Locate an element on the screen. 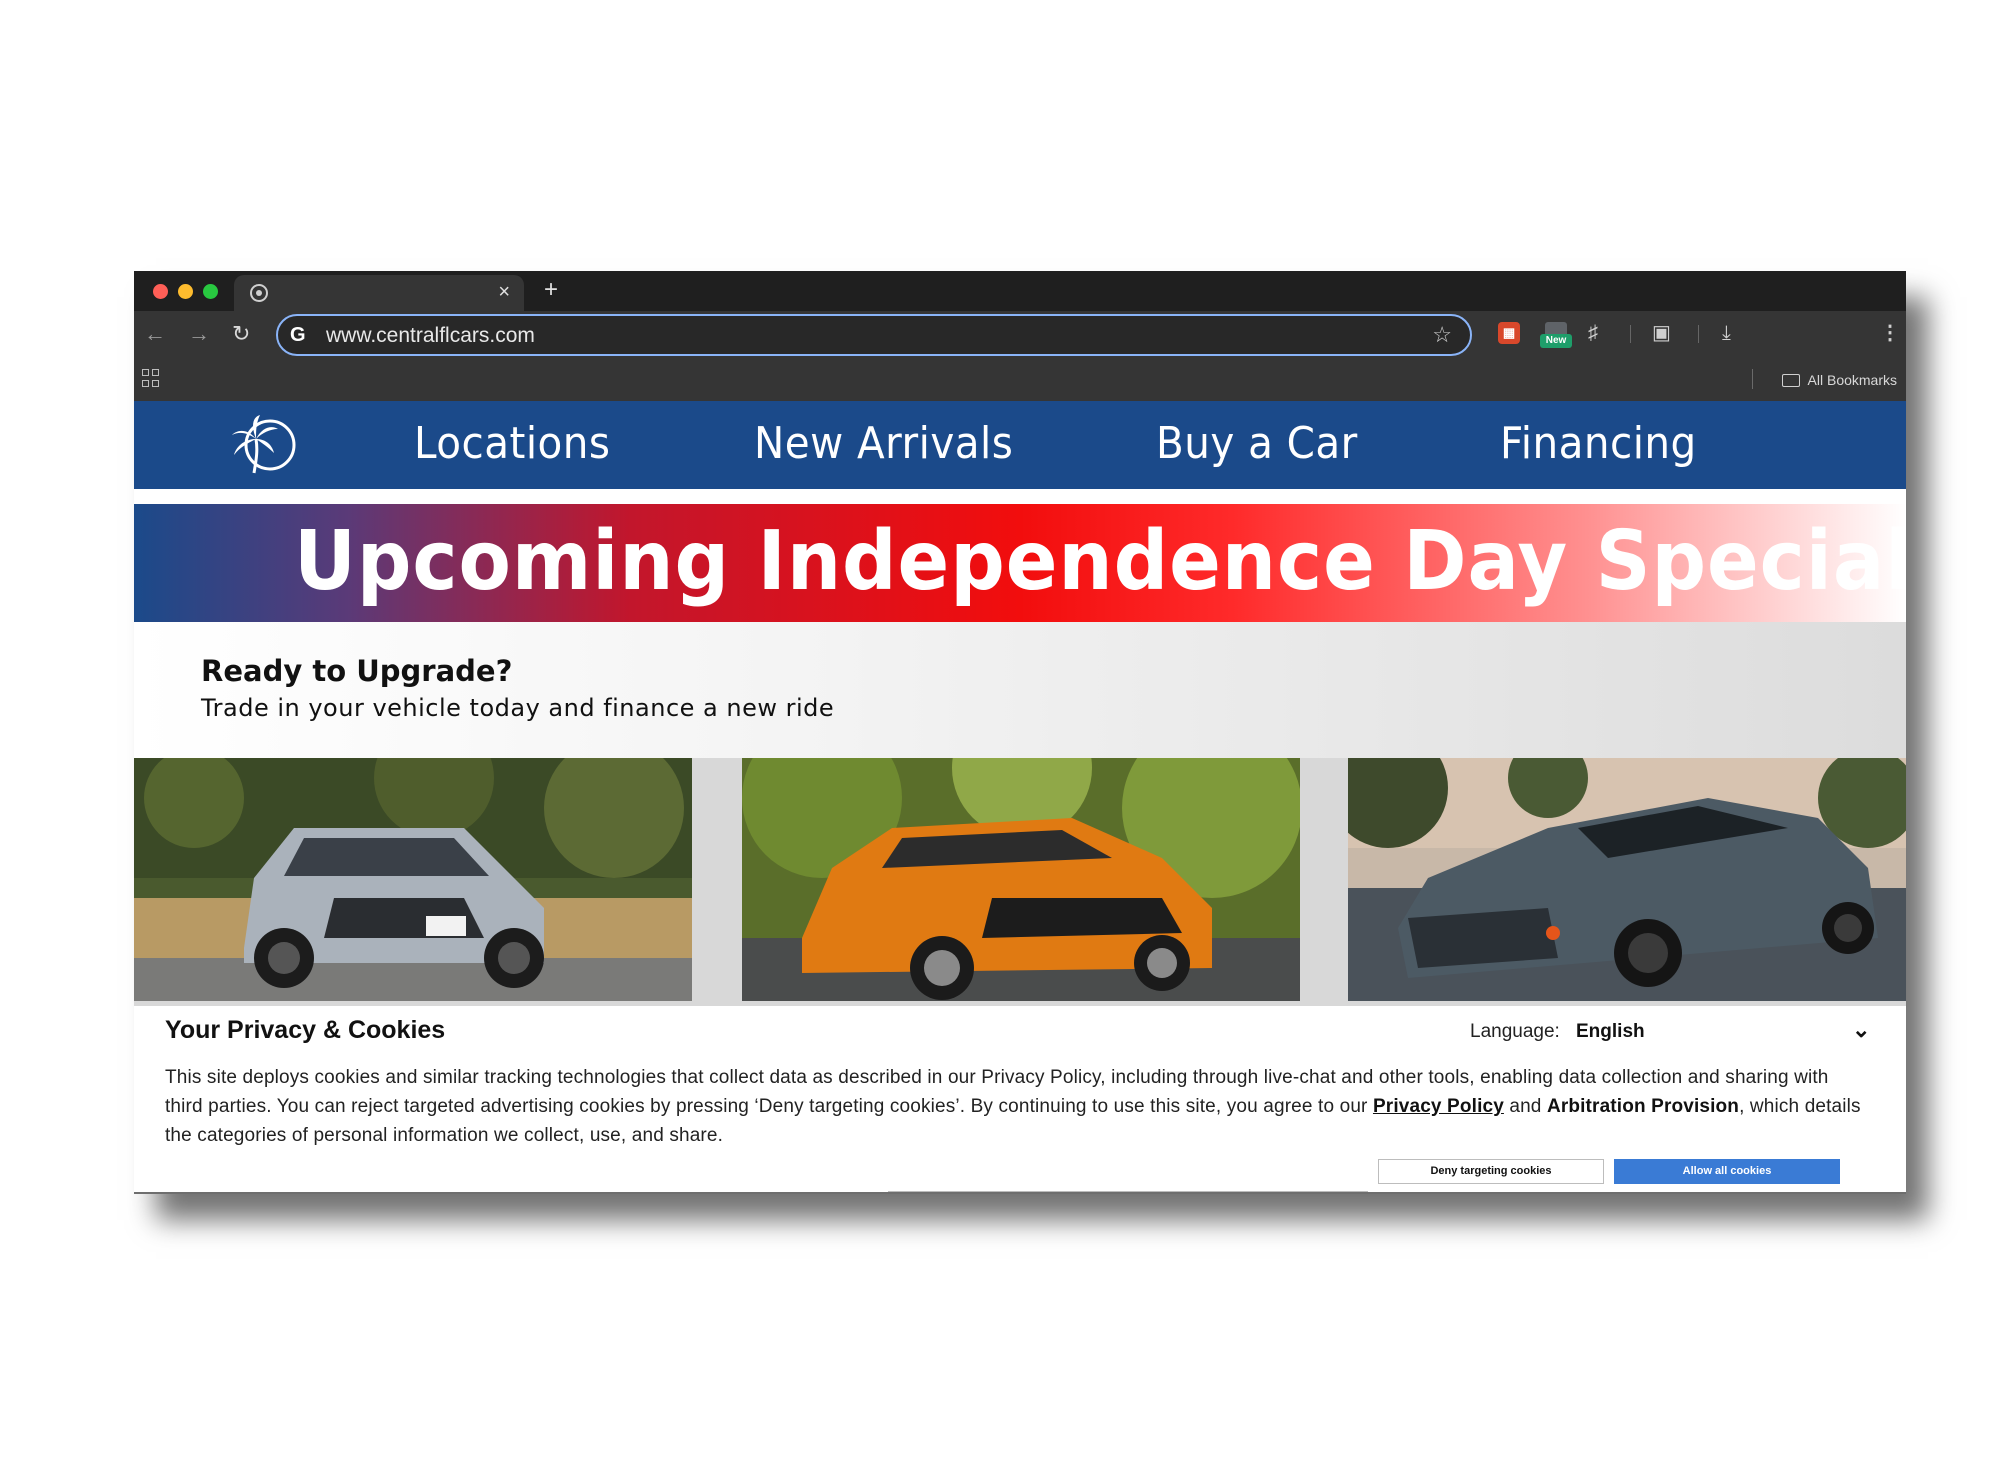 This screenshot has height=1473, width=2000. arbitration-provision: Arbitration Provision is located at coordinates (1643, 1106).